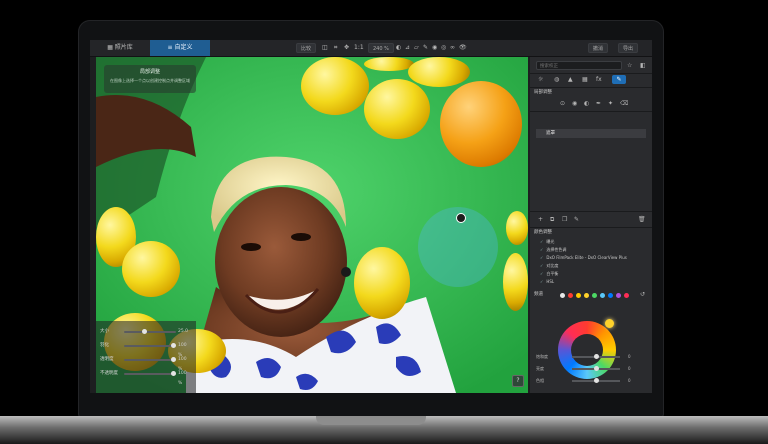 The image size is (768, 444). I want to click on auto-mask-icon: ✦, so click(610, 103).